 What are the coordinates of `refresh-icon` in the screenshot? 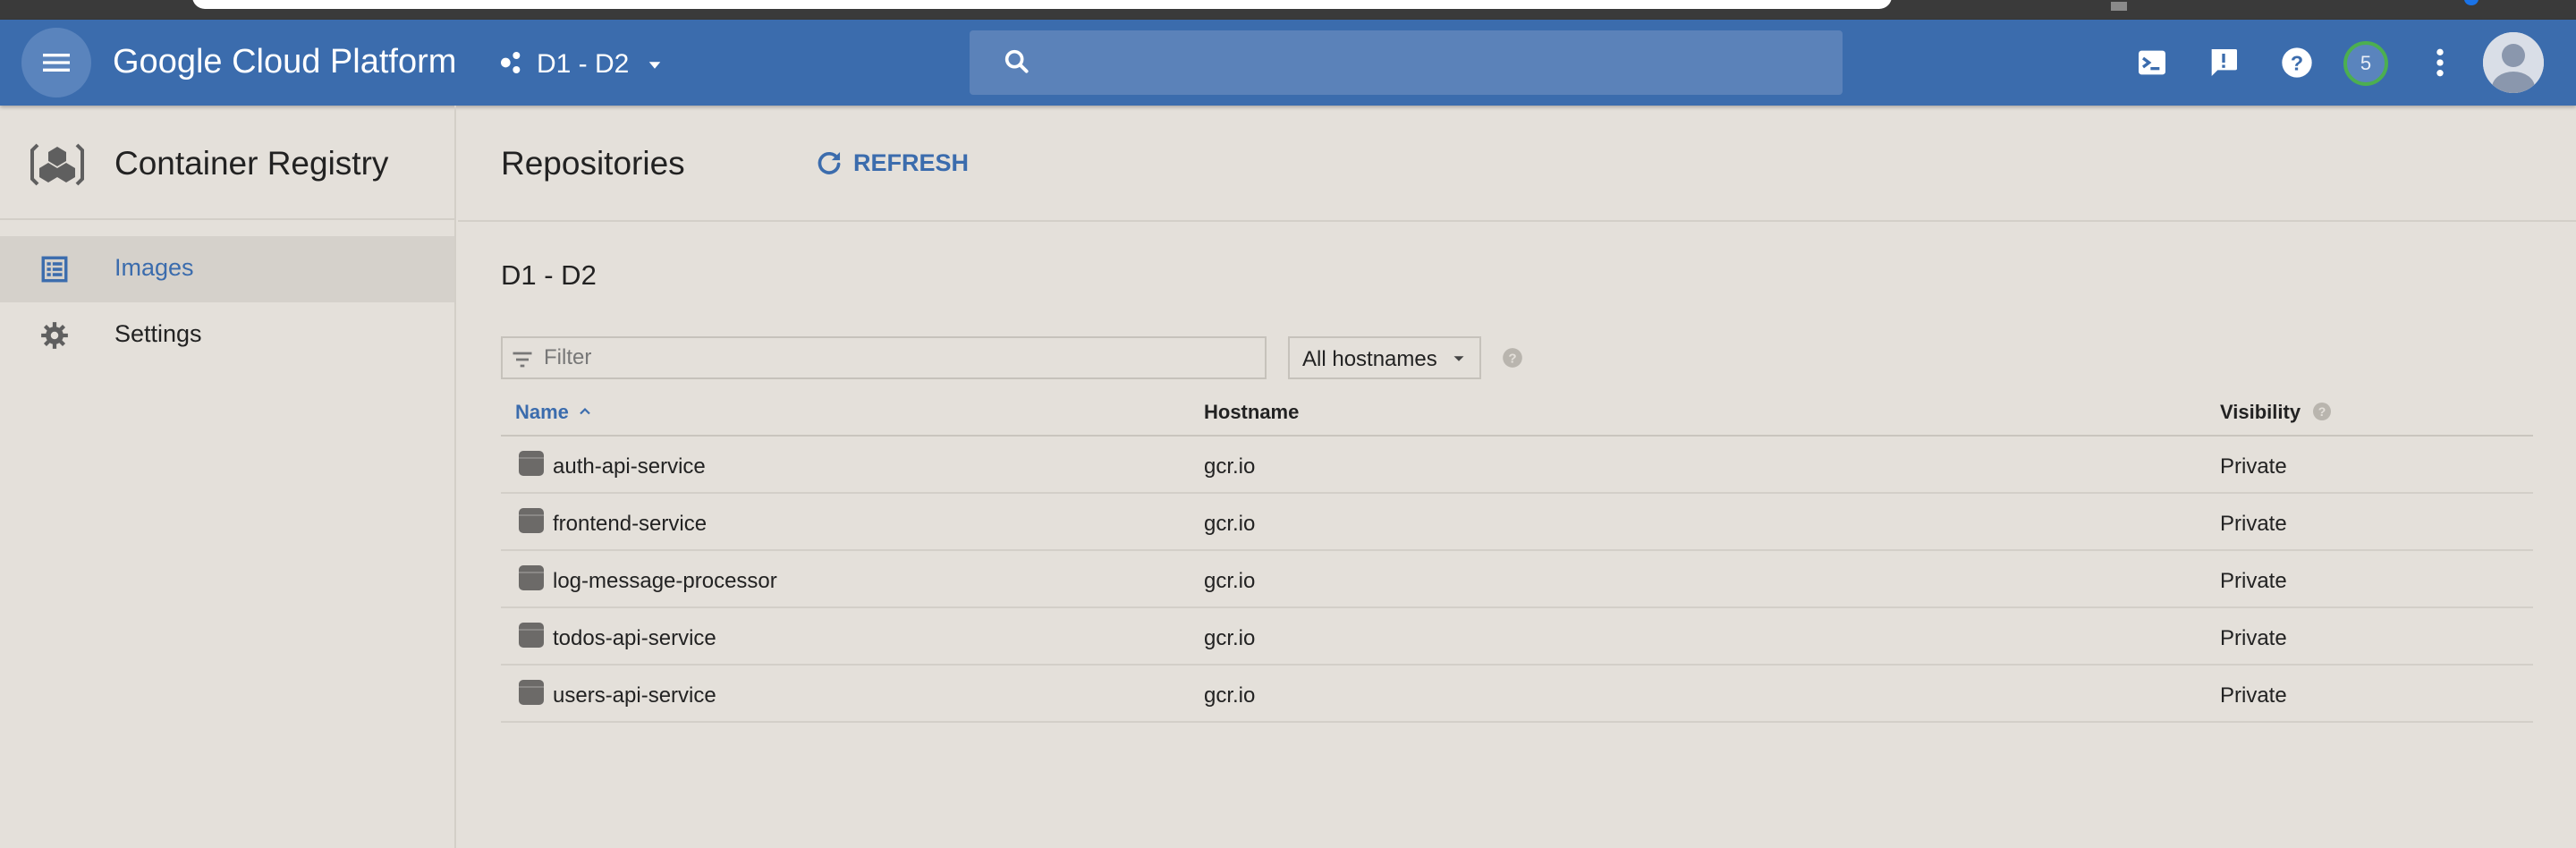 It's located at (829, 162).